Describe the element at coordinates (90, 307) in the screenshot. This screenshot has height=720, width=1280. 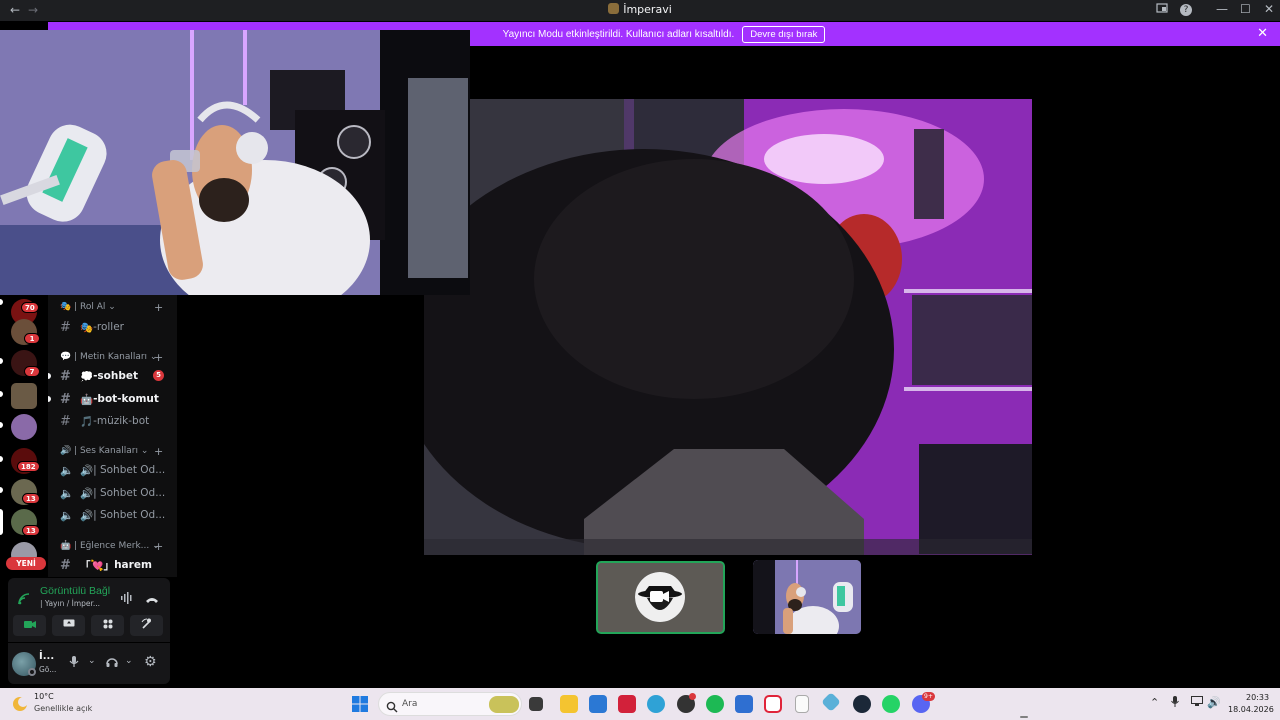
I see `category-roles-label: | Rol Al` at that location.